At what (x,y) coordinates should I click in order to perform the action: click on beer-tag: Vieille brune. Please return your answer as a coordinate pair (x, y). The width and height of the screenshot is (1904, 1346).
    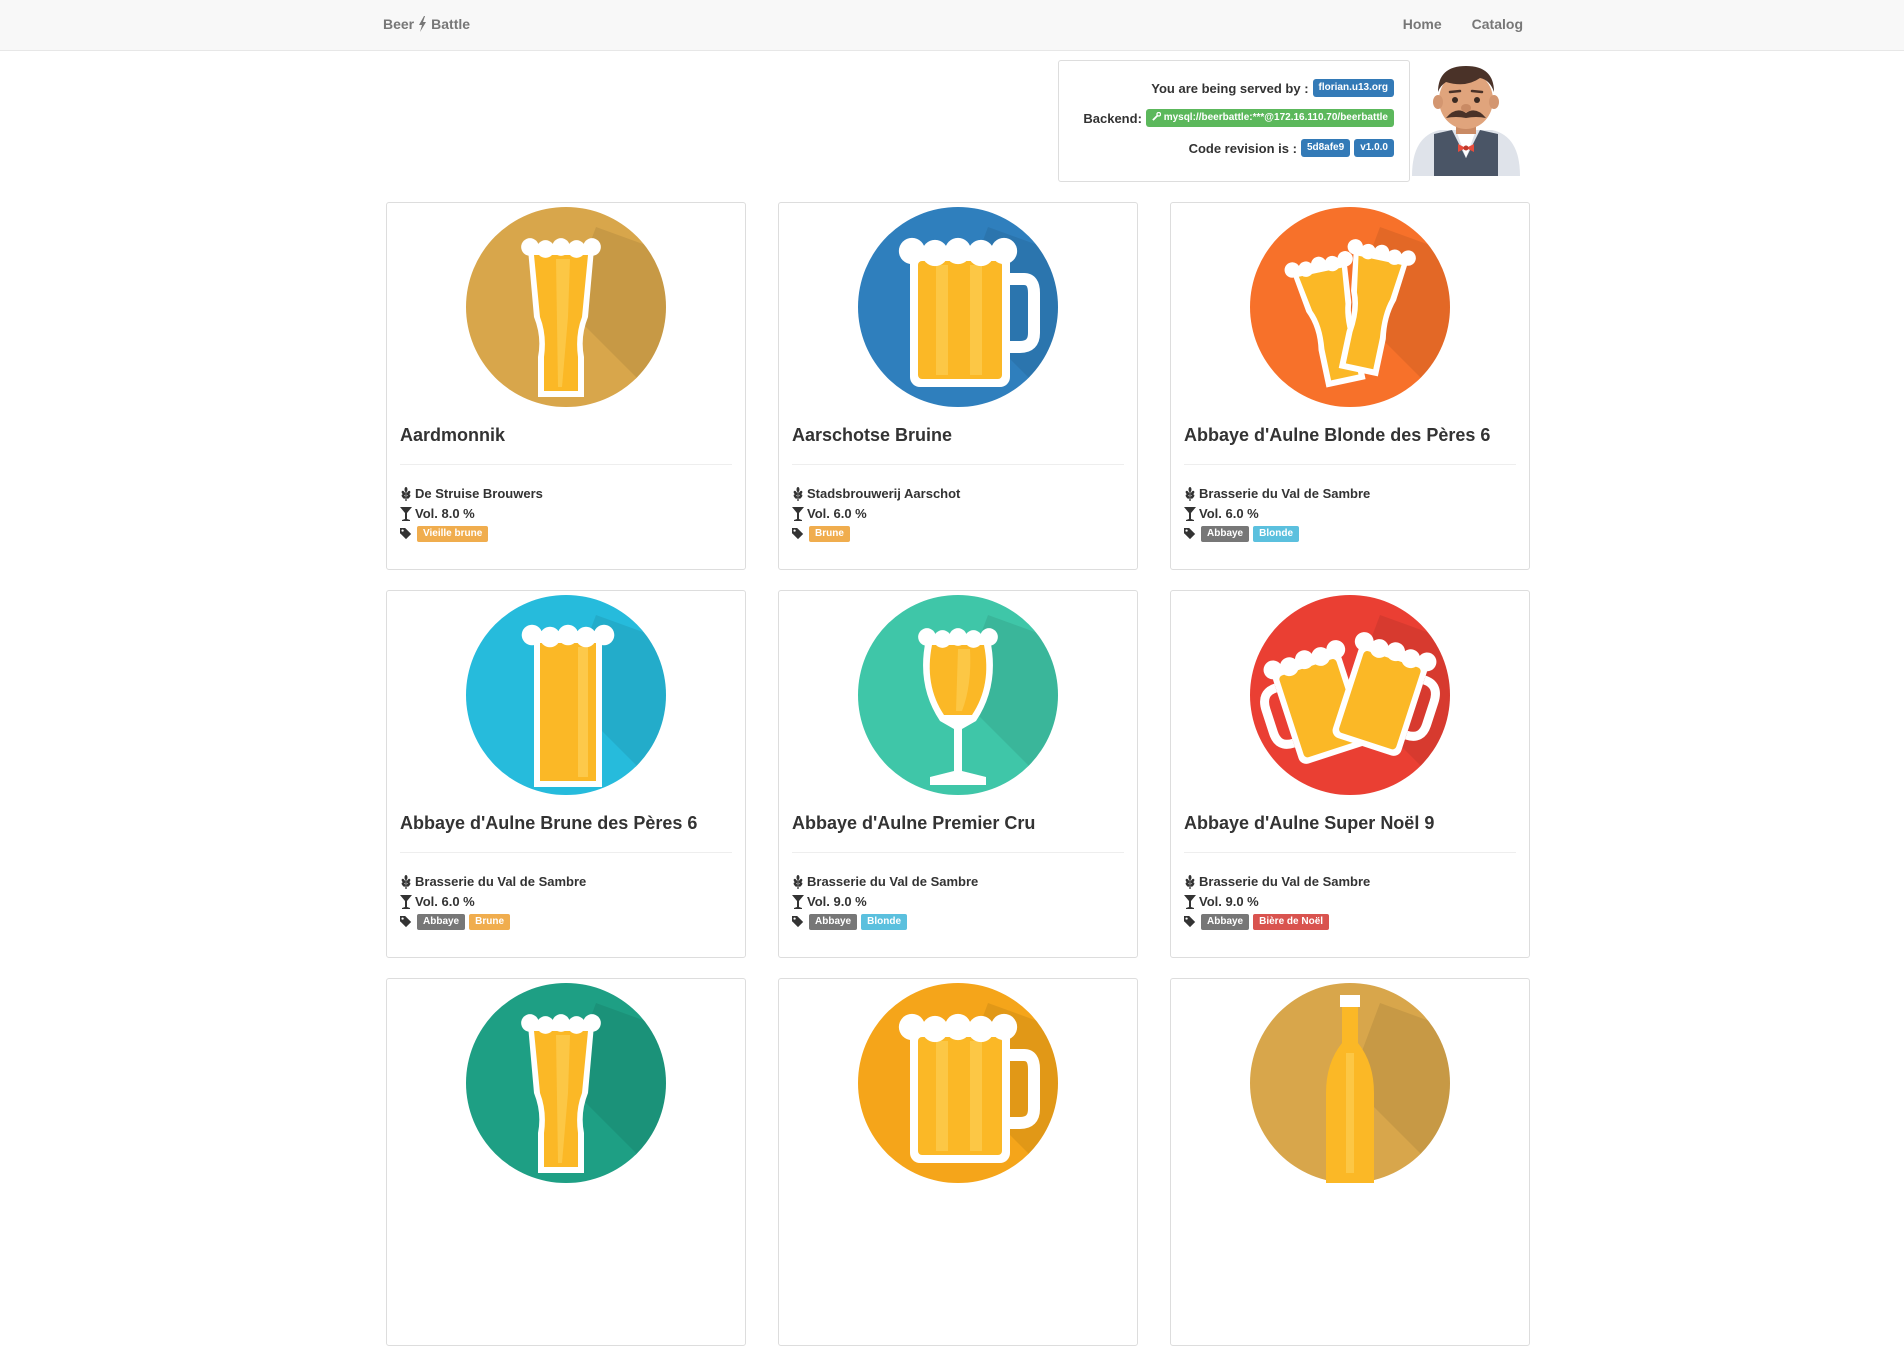
    Looking at the image, I should click on (453, 534).